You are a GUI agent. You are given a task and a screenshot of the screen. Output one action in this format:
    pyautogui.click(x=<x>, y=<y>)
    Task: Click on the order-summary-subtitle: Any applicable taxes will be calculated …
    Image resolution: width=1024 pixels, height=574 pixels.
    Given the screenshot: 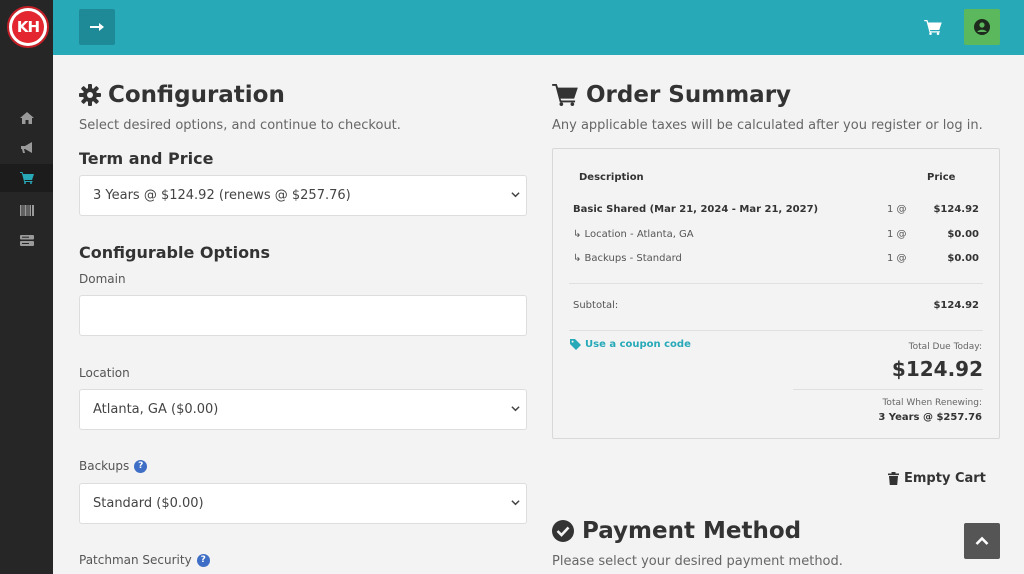 What is the action you would take?
    pyautogui.click(x=767, y=125)
    